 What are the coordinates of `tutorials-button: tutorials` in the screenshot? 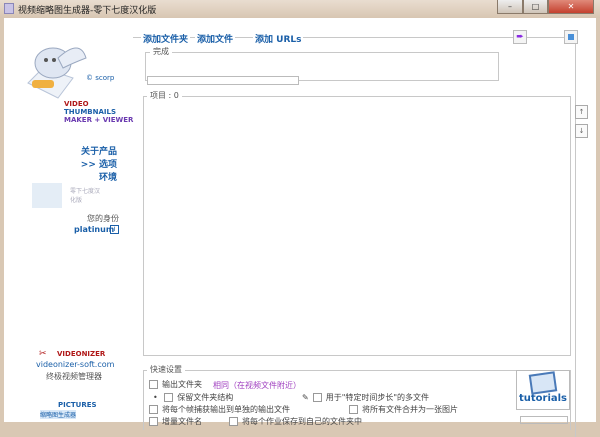 It's located at (543, 390).